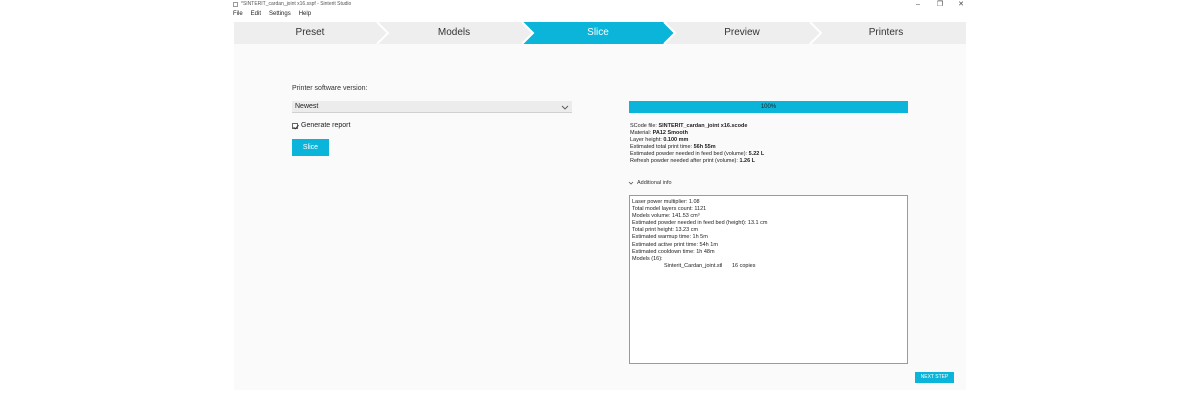  I want to click on step-printers: Printers, so click(886, 33).